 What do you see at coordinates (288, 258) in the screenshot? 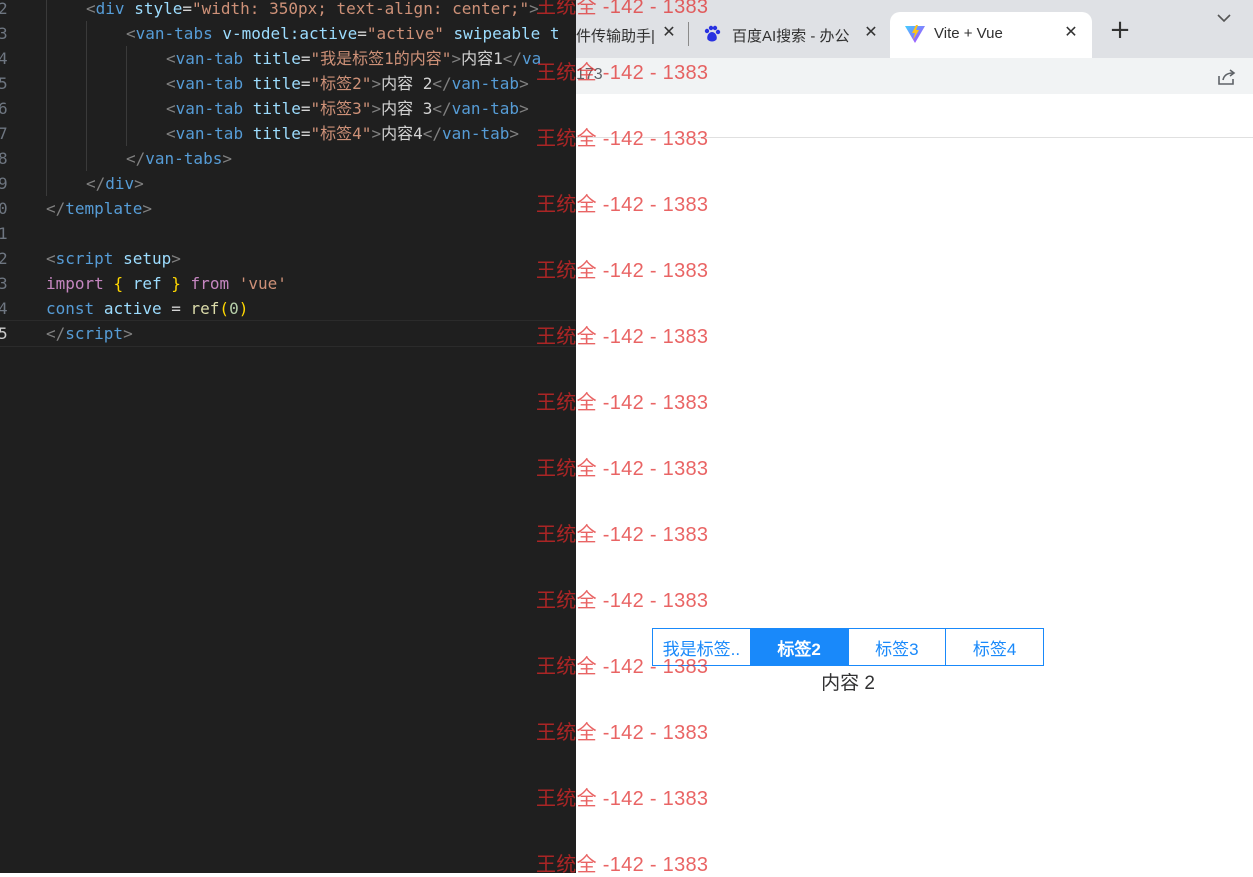
I see `code-line: 2 <script setup>` at bounding box center [288, 258].